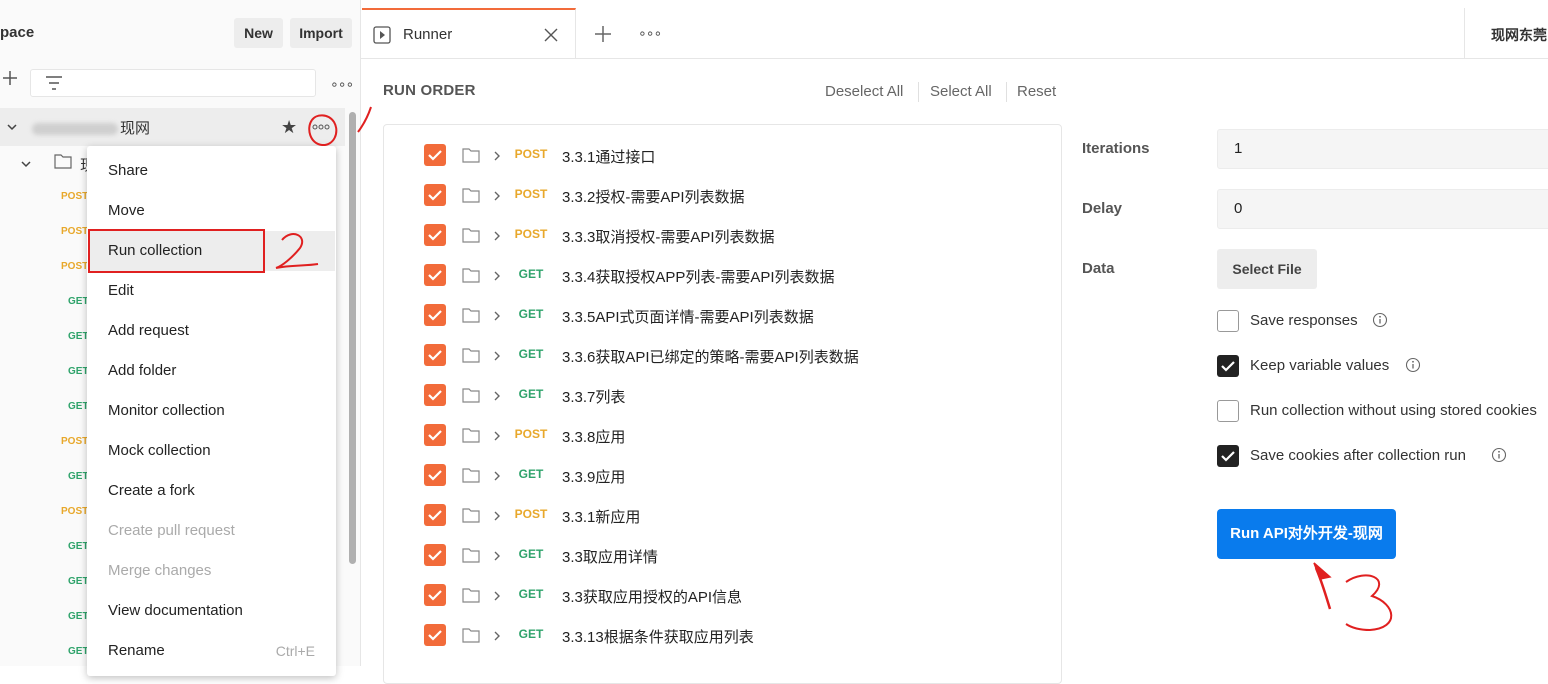  I want to click on deselect-all-link: Deselect All, so click(864, 91).